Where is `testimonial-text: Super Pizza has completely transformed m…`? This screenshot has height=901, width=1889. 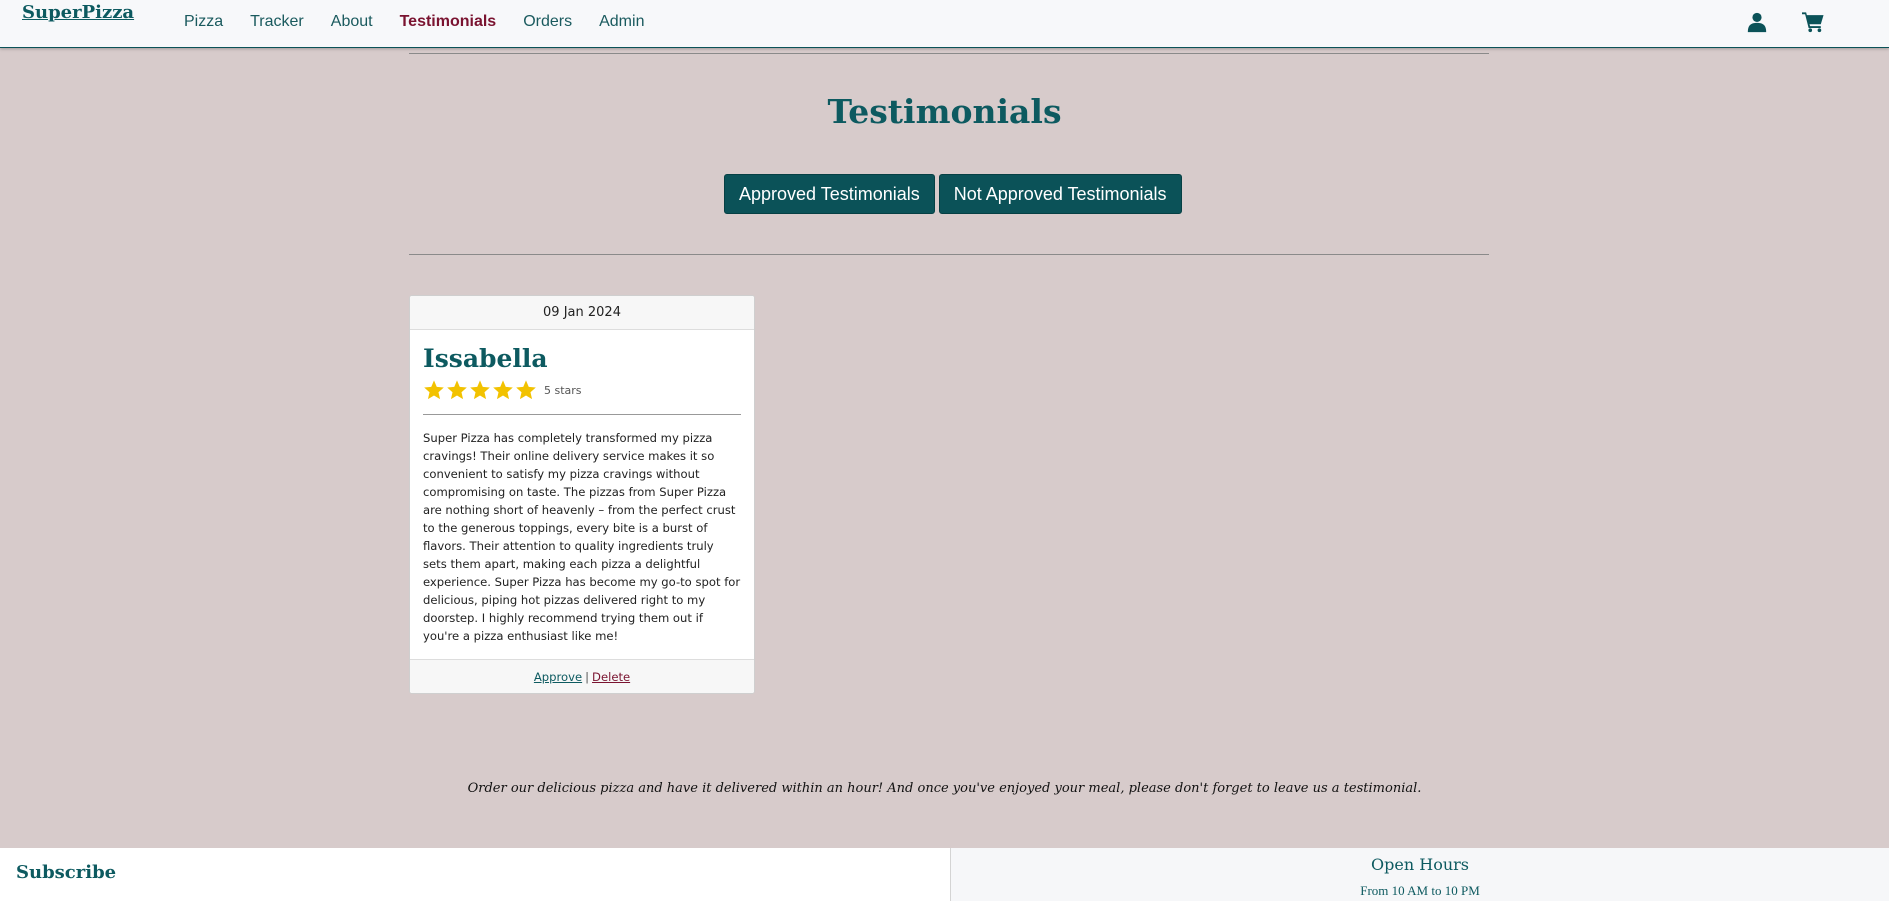 testimonial-text: Super Pizza has completely transformed m… is located at coordinates (582, 537).